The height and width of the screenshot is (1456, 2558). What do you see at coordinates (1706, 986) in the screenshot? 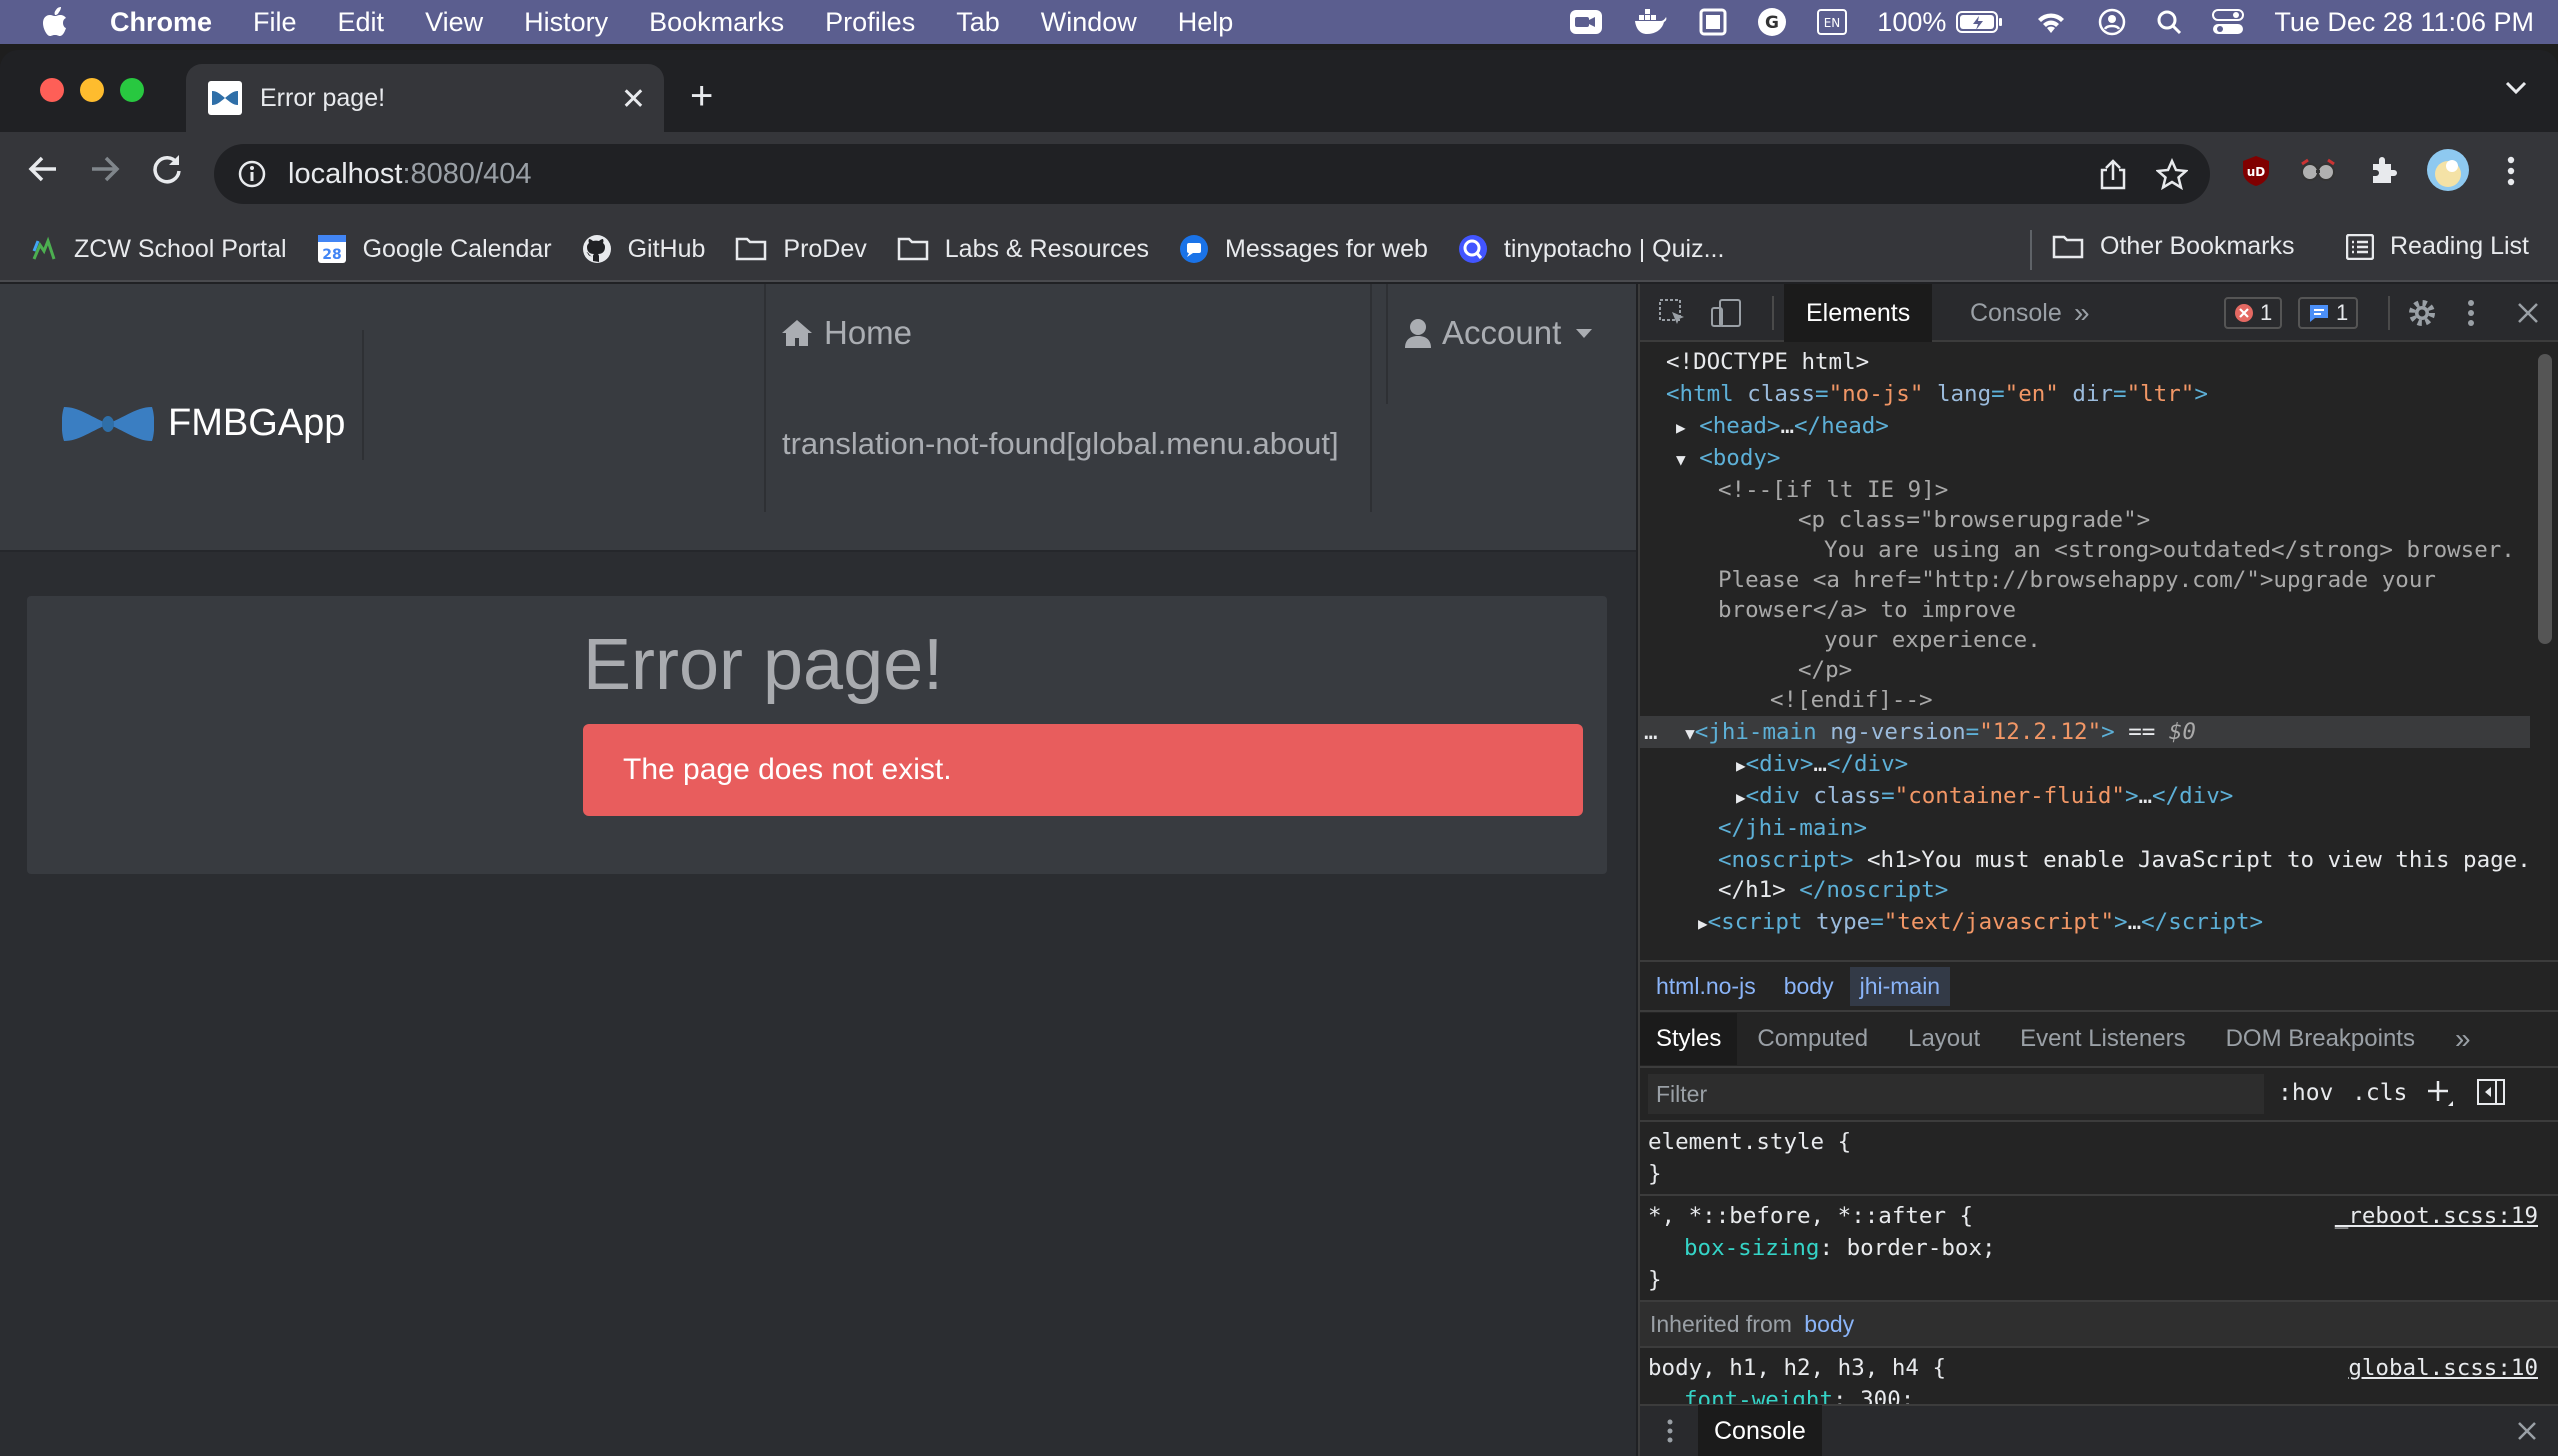
I see `breadcrumb-html: html.no-js` at bounding box center [1706, 986].